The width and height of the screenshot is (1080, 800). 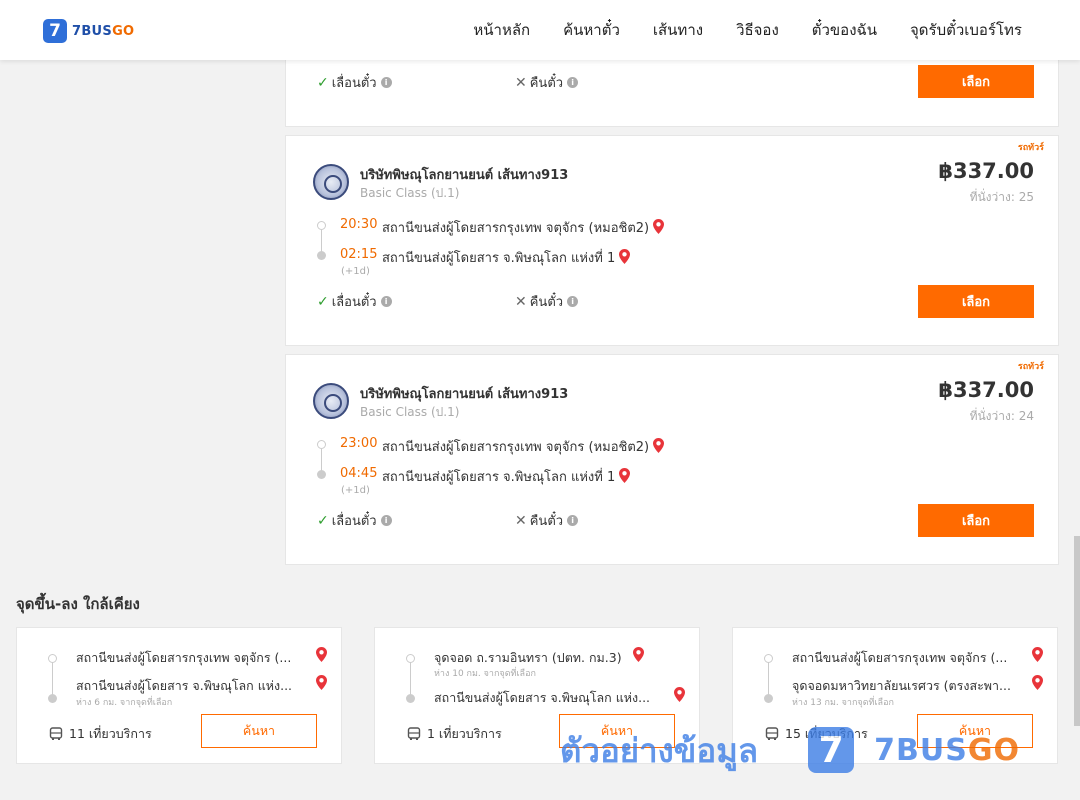 What do you see at coordinates (56, 733) in the screenshot?
I see `bus-icon` at bounding box center [56, 733].